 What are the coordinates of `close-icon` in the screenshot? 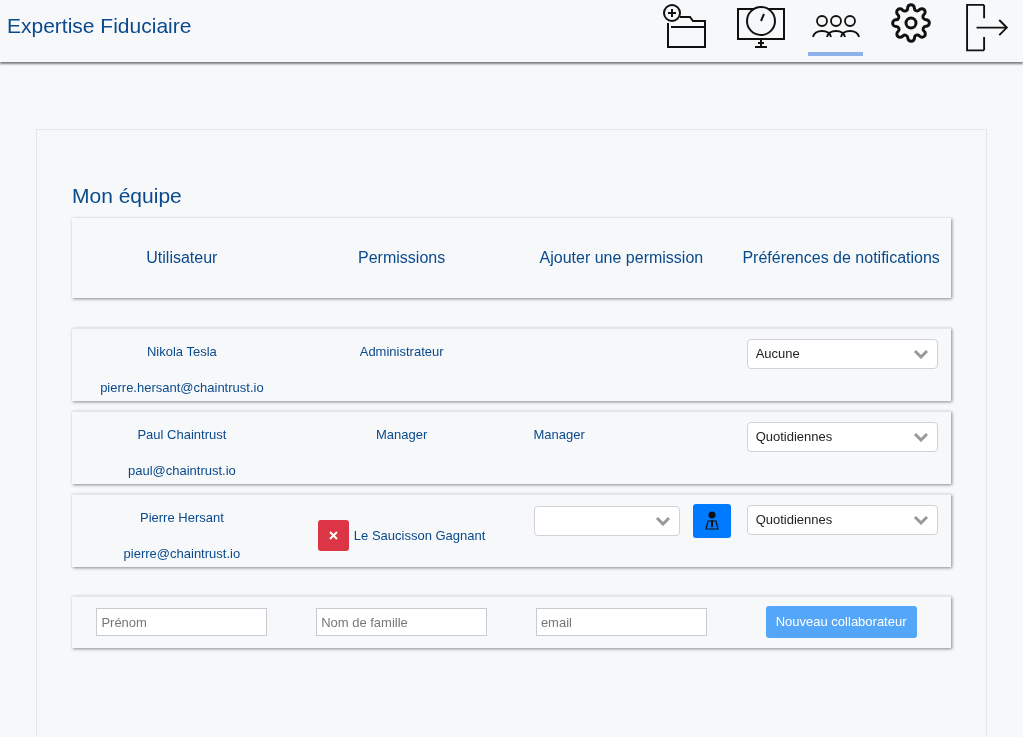 It's located at (333, 535).